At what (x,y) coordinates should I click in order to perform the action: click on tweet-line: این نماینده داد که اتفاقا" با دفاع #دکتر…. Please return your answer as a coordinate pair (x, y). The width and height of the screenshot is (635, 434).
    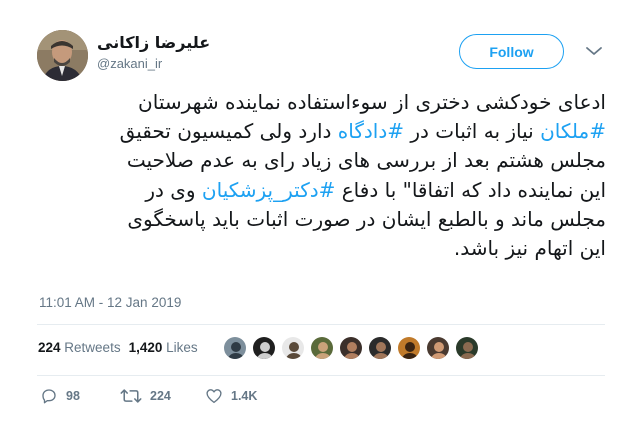
    Looking at the image, I should click on (321, 190).